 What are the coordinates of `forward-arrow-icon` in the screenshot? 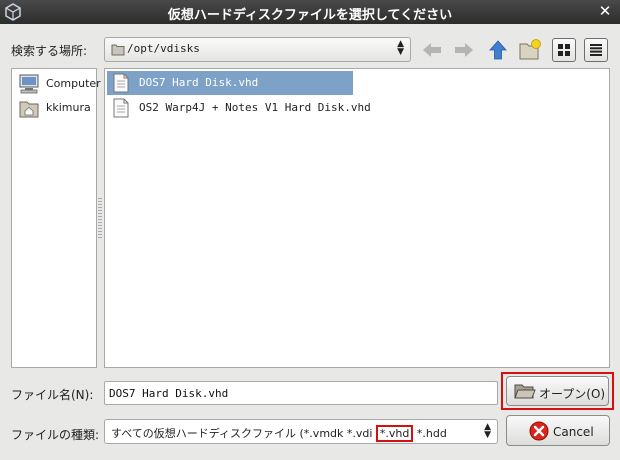 It's located at (464, 50).